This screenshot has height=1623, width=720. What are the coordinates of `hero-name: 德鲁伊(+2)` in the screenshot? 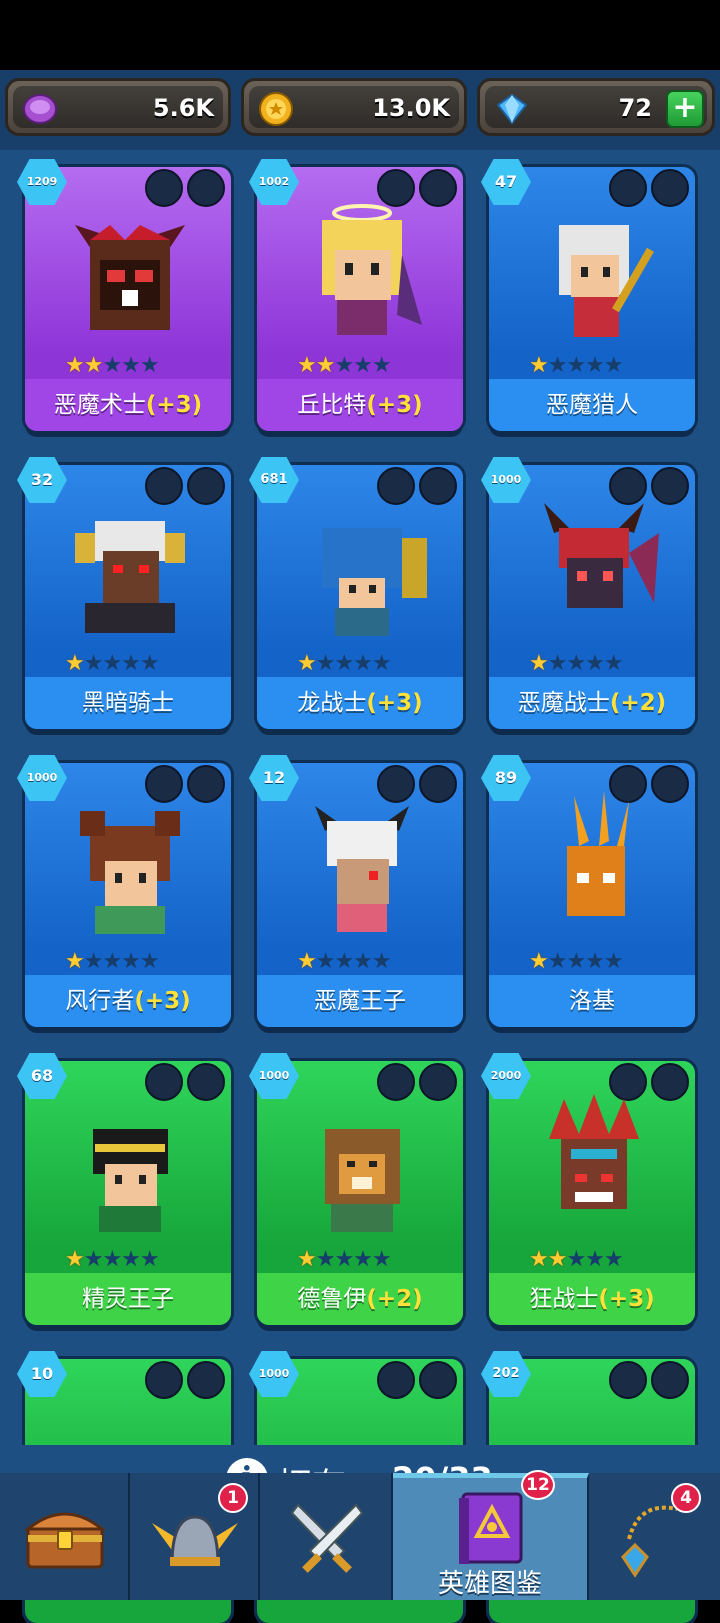 It's located at (360, 1299).